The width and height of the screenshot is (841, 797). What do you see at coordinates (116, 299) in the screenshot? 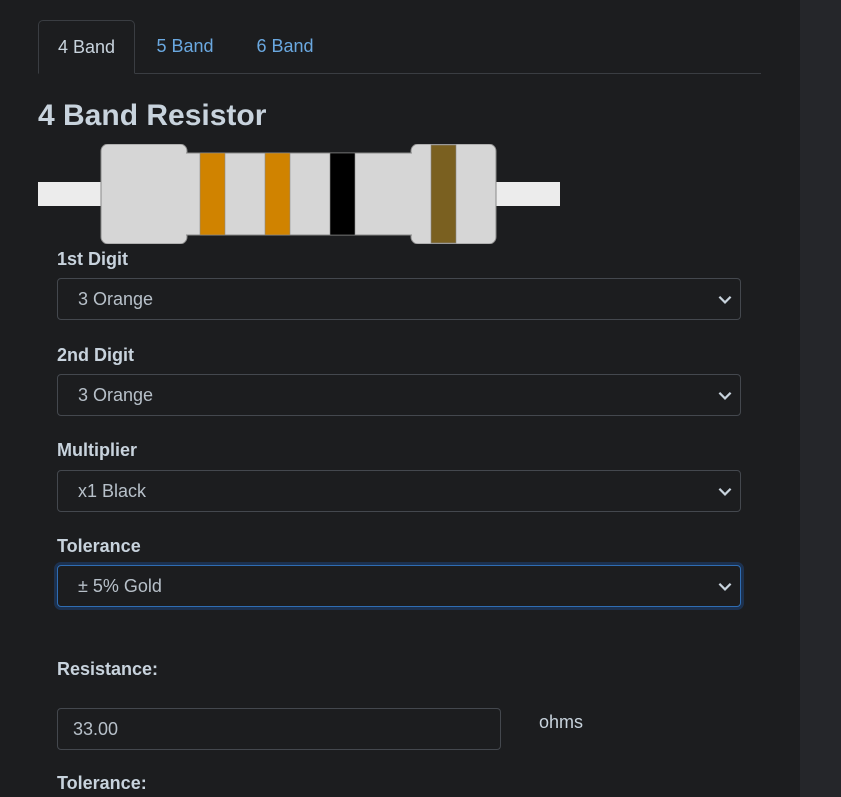
I see `digit1-value: 3 Orange` at bounding box center [116, 299].